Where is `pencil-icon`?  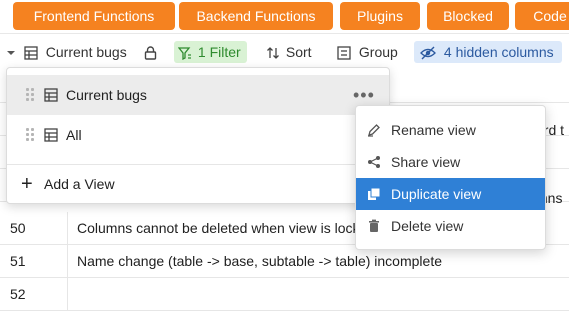
pencil-icon is located at coordinates (374, 130).